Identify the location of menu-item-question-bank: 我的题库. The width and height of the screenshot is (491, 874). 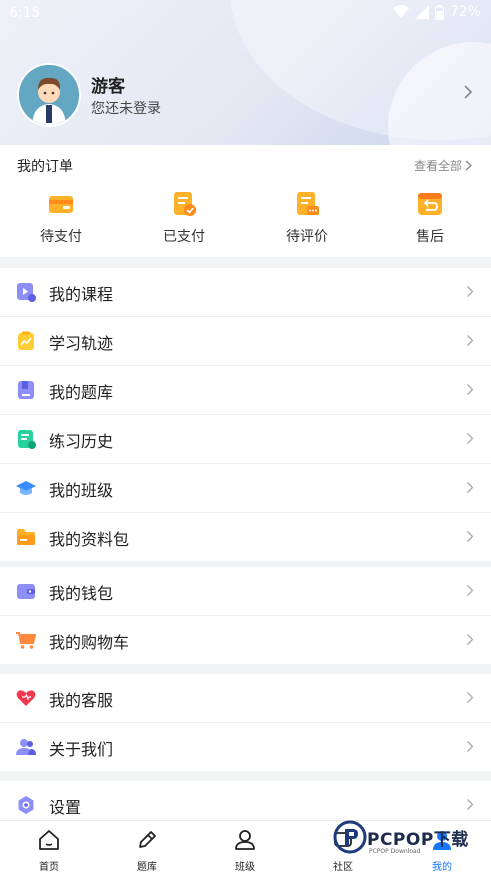
(245, 390).